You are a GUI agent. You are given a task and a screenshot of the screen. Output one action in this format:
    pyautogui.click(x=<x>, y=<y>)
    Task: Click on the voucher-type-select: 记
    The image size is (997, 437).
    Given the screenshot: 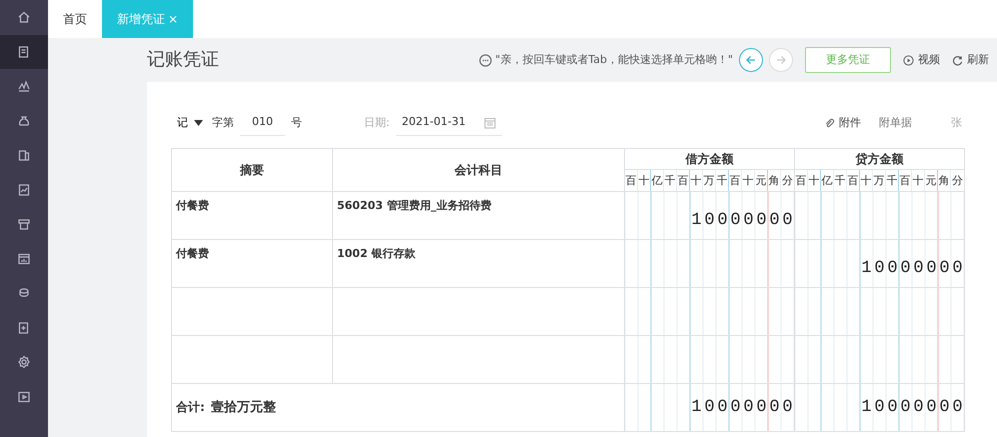 What is the action you would take?
    pyautogui.click(x=190, y=123)
    